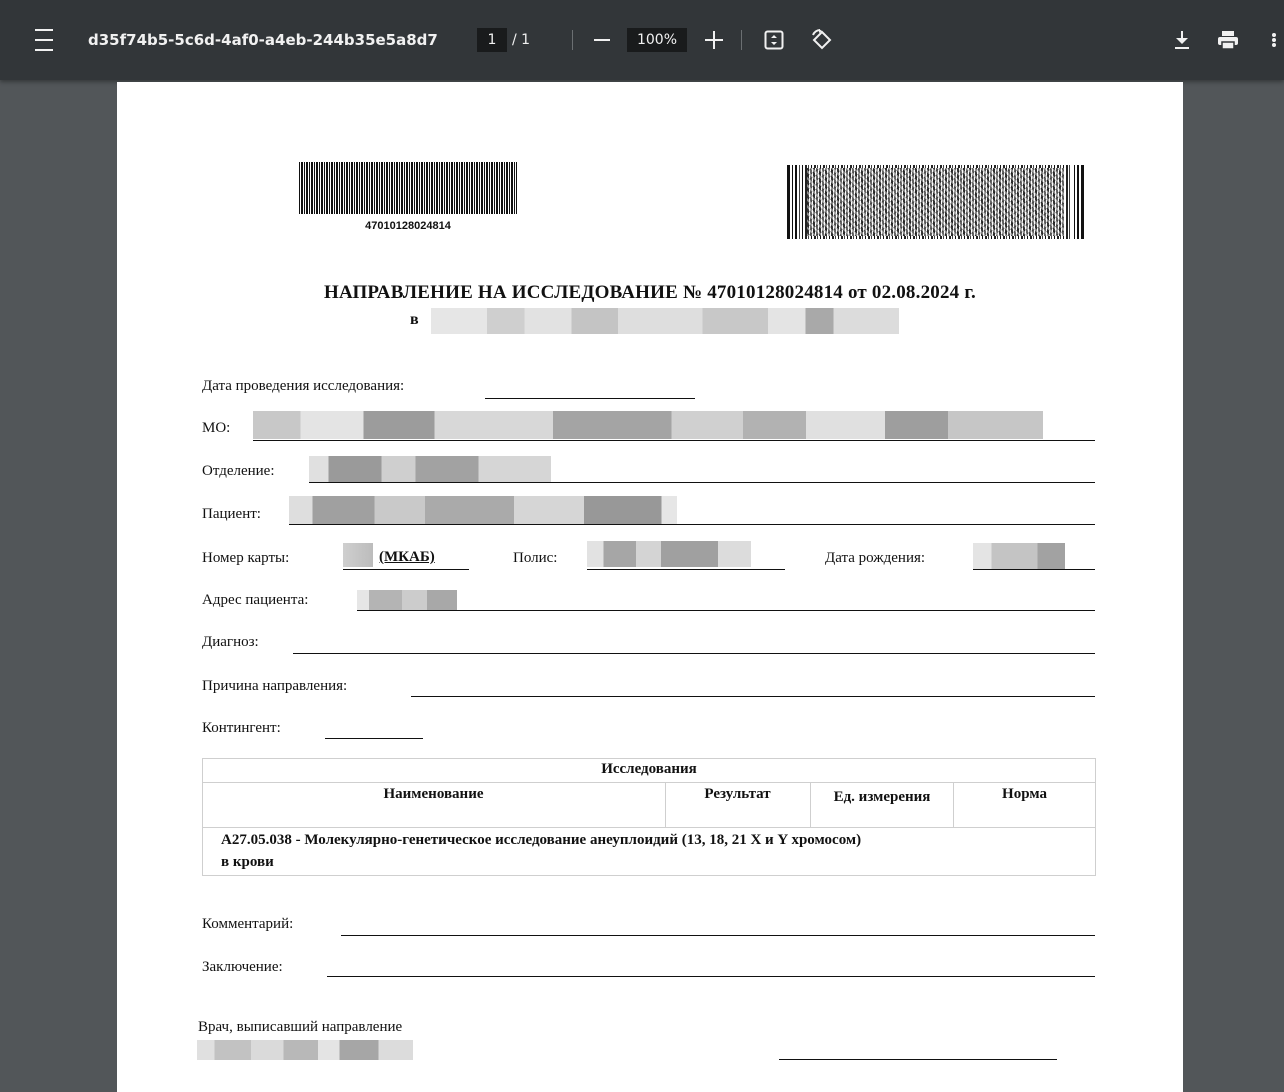 The width and height of the screenshot is (1284, 1092). I want to click on label-study-date: Дата проведения исследования:, so click(303, 386).